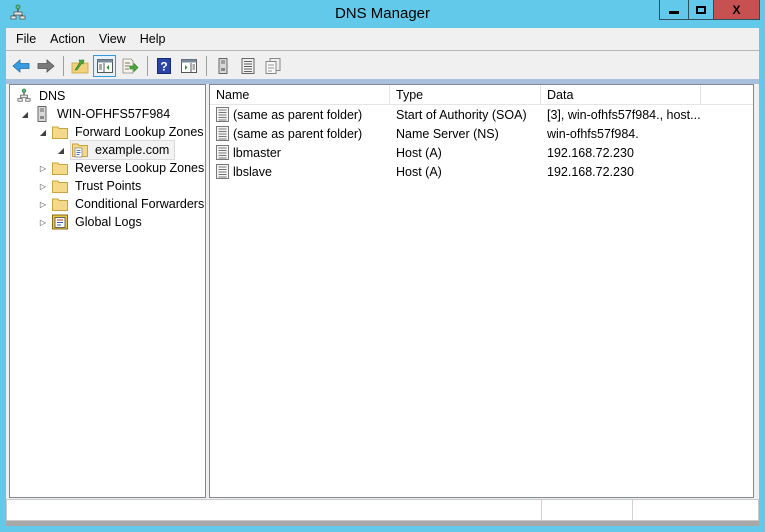 The height and width of the screenshot is (532, 765). What do you see at coordinates (382, 65) in the screenshot?
I see `toolbar: ?` at bounding box center [382, 65].